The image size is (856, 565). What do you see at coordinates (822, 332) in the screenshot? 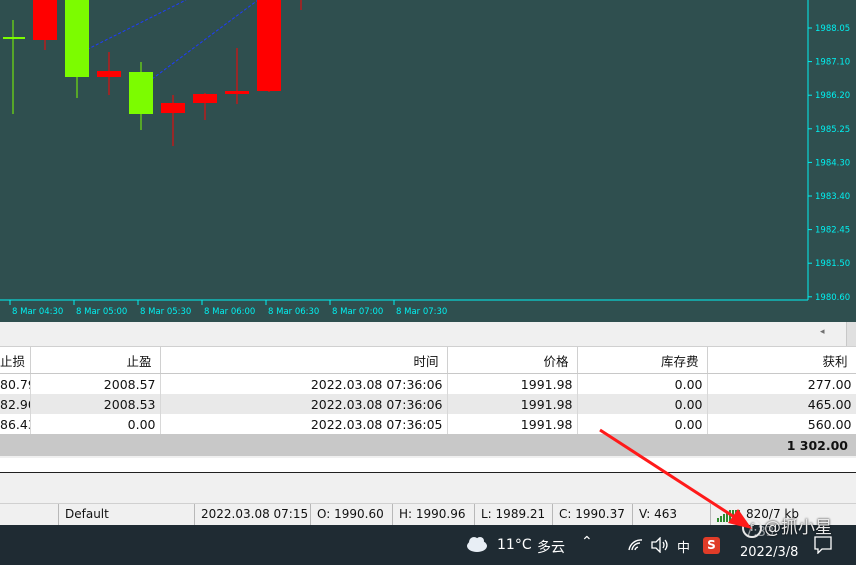
I see `scroll-left-icon: ◂` at bounding box center [822, 332].